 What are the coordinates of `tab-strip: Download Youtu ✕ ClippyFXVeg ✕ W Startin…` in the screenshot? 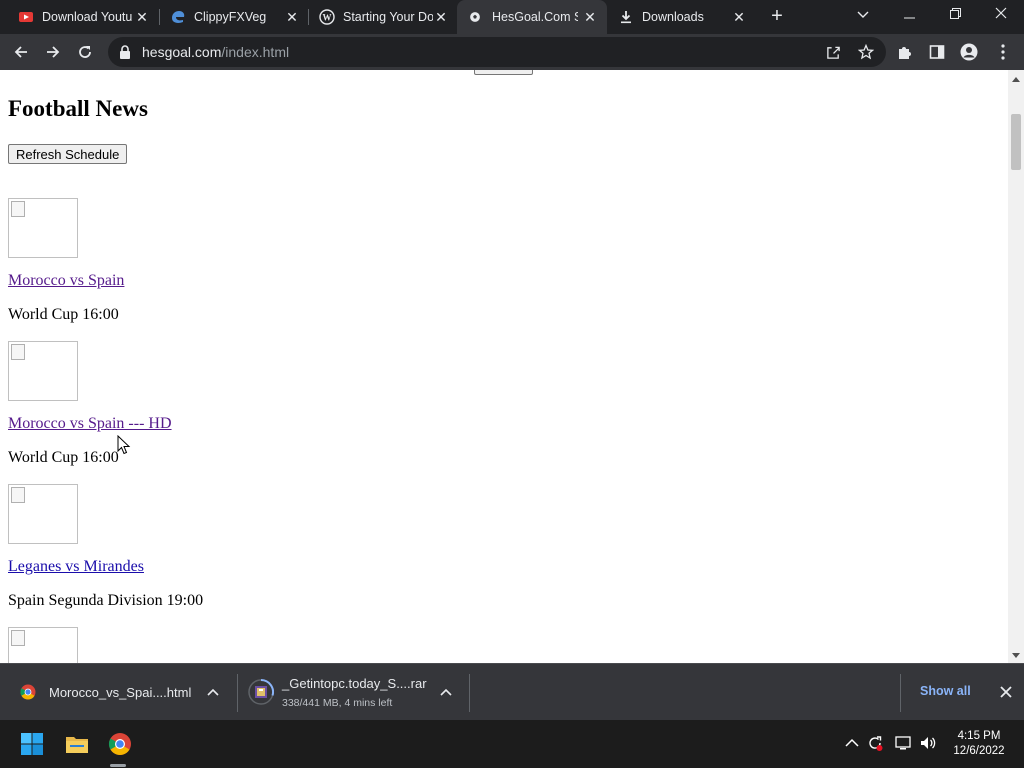 It's located at (512, 17).